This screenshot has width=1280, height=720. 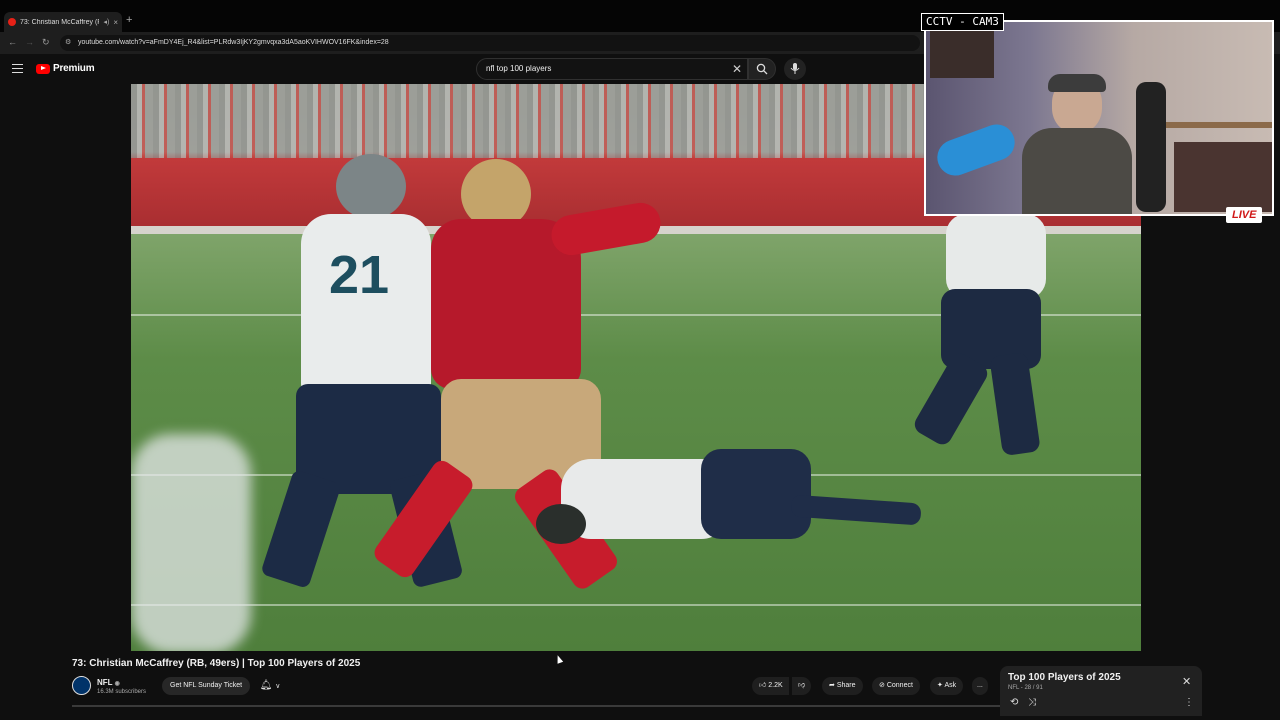 I want to click on channel-name: NFL ◉, so click(x=108, y=682).